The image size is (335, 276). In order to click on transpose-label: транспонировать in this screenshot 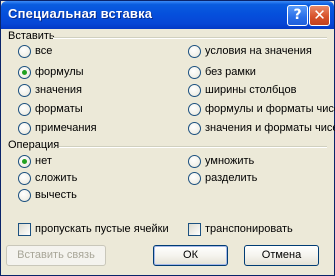, I will do `click(249, 229)`.